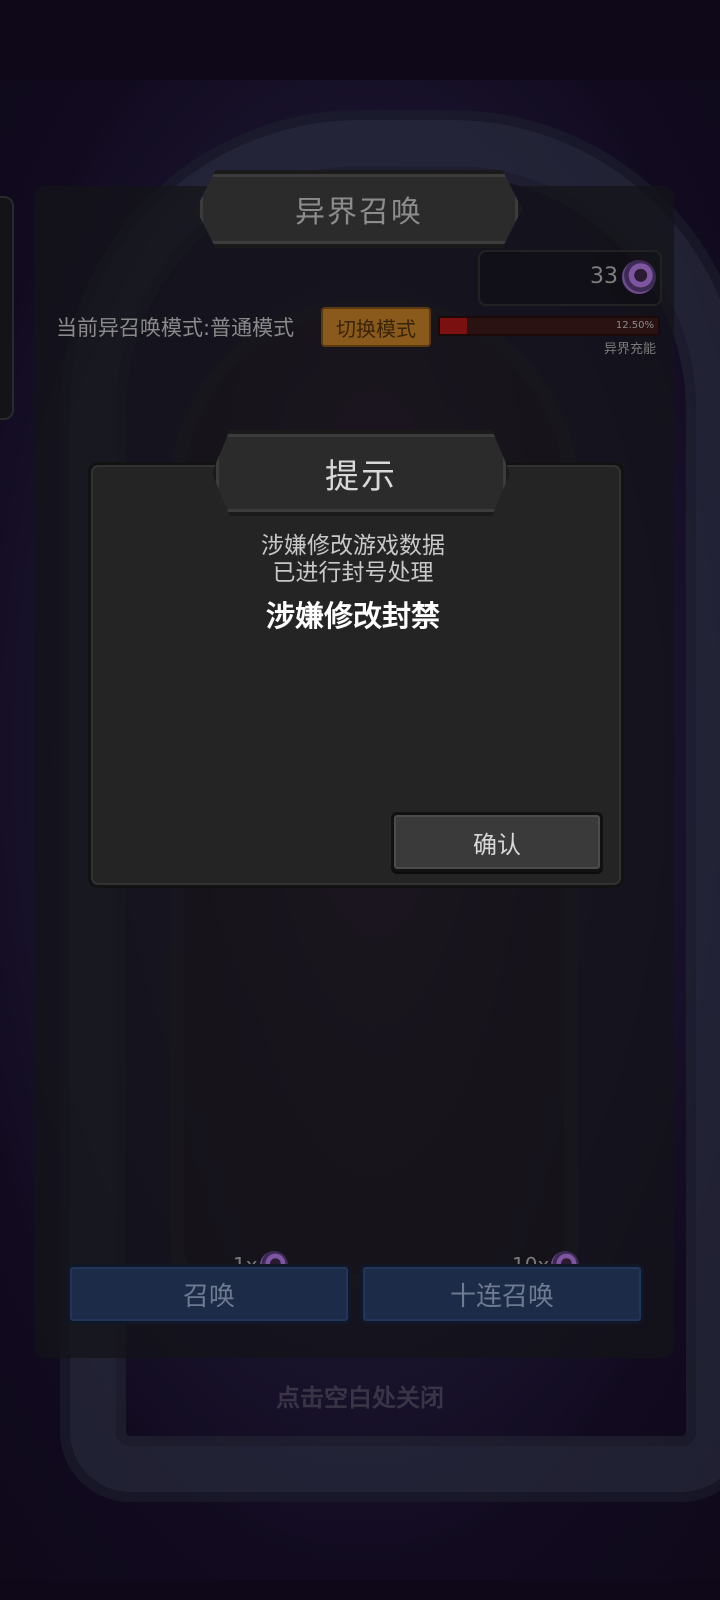 The image size is (720, 1600). Describe the element at coordinates (634, 325) in the screenshot. I see `charge-percent: 12.50%` at that location.